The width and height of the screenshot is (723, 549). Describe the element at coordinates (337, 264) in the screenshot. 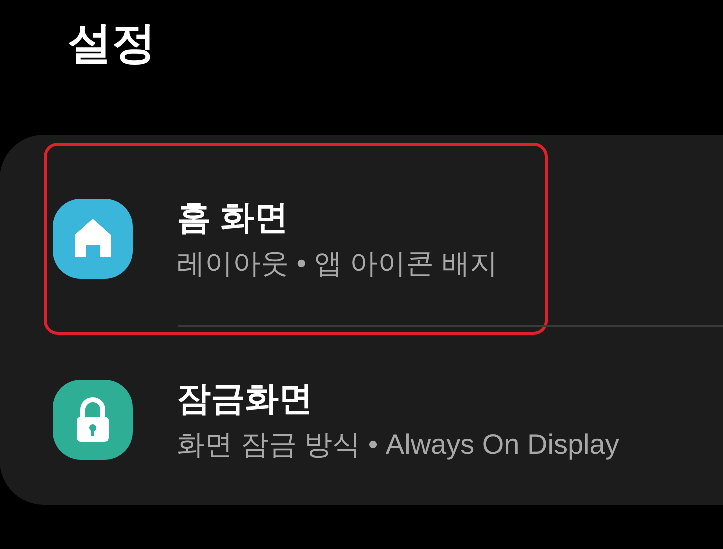

I see `item-subtitle: 레이아웃 • 앱 아이콘 배지` at that location.